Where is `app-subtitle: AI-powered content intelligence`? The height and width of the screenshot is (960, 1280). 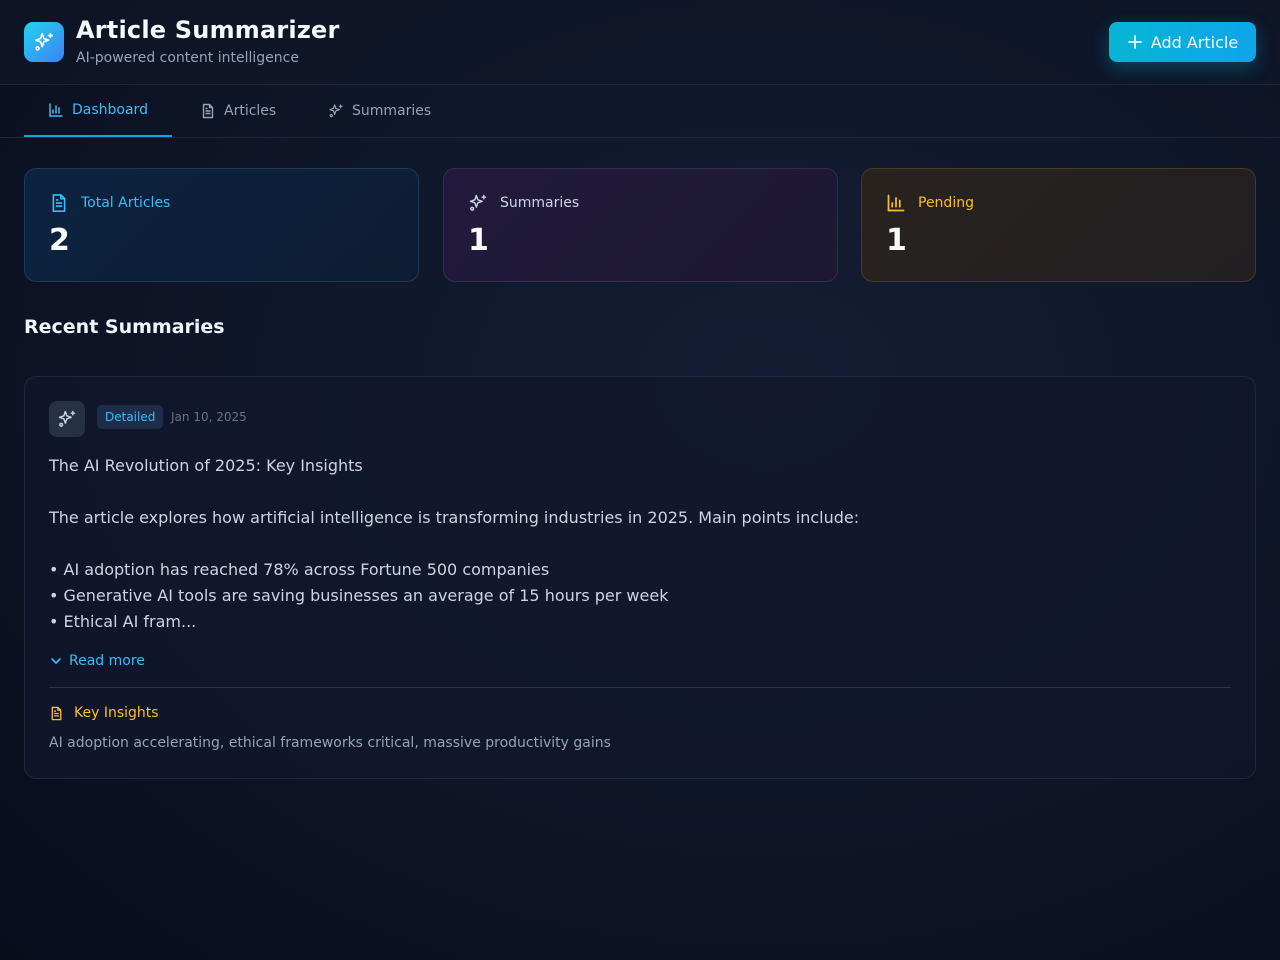 app-subtitle: AI-powered content intelligence is located at coordinates (187, 58).